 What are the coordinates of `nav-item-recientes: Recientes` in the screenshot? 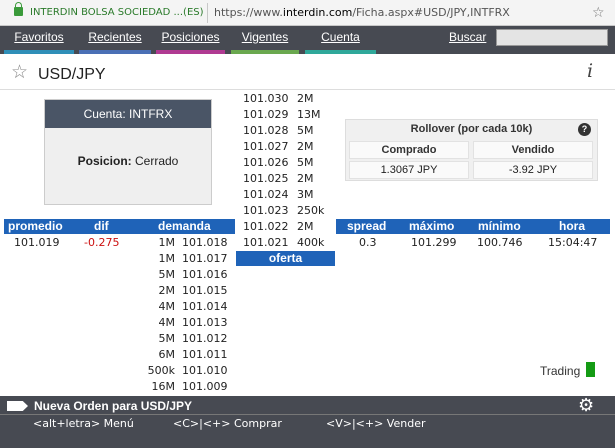 It's located at (115, 40).